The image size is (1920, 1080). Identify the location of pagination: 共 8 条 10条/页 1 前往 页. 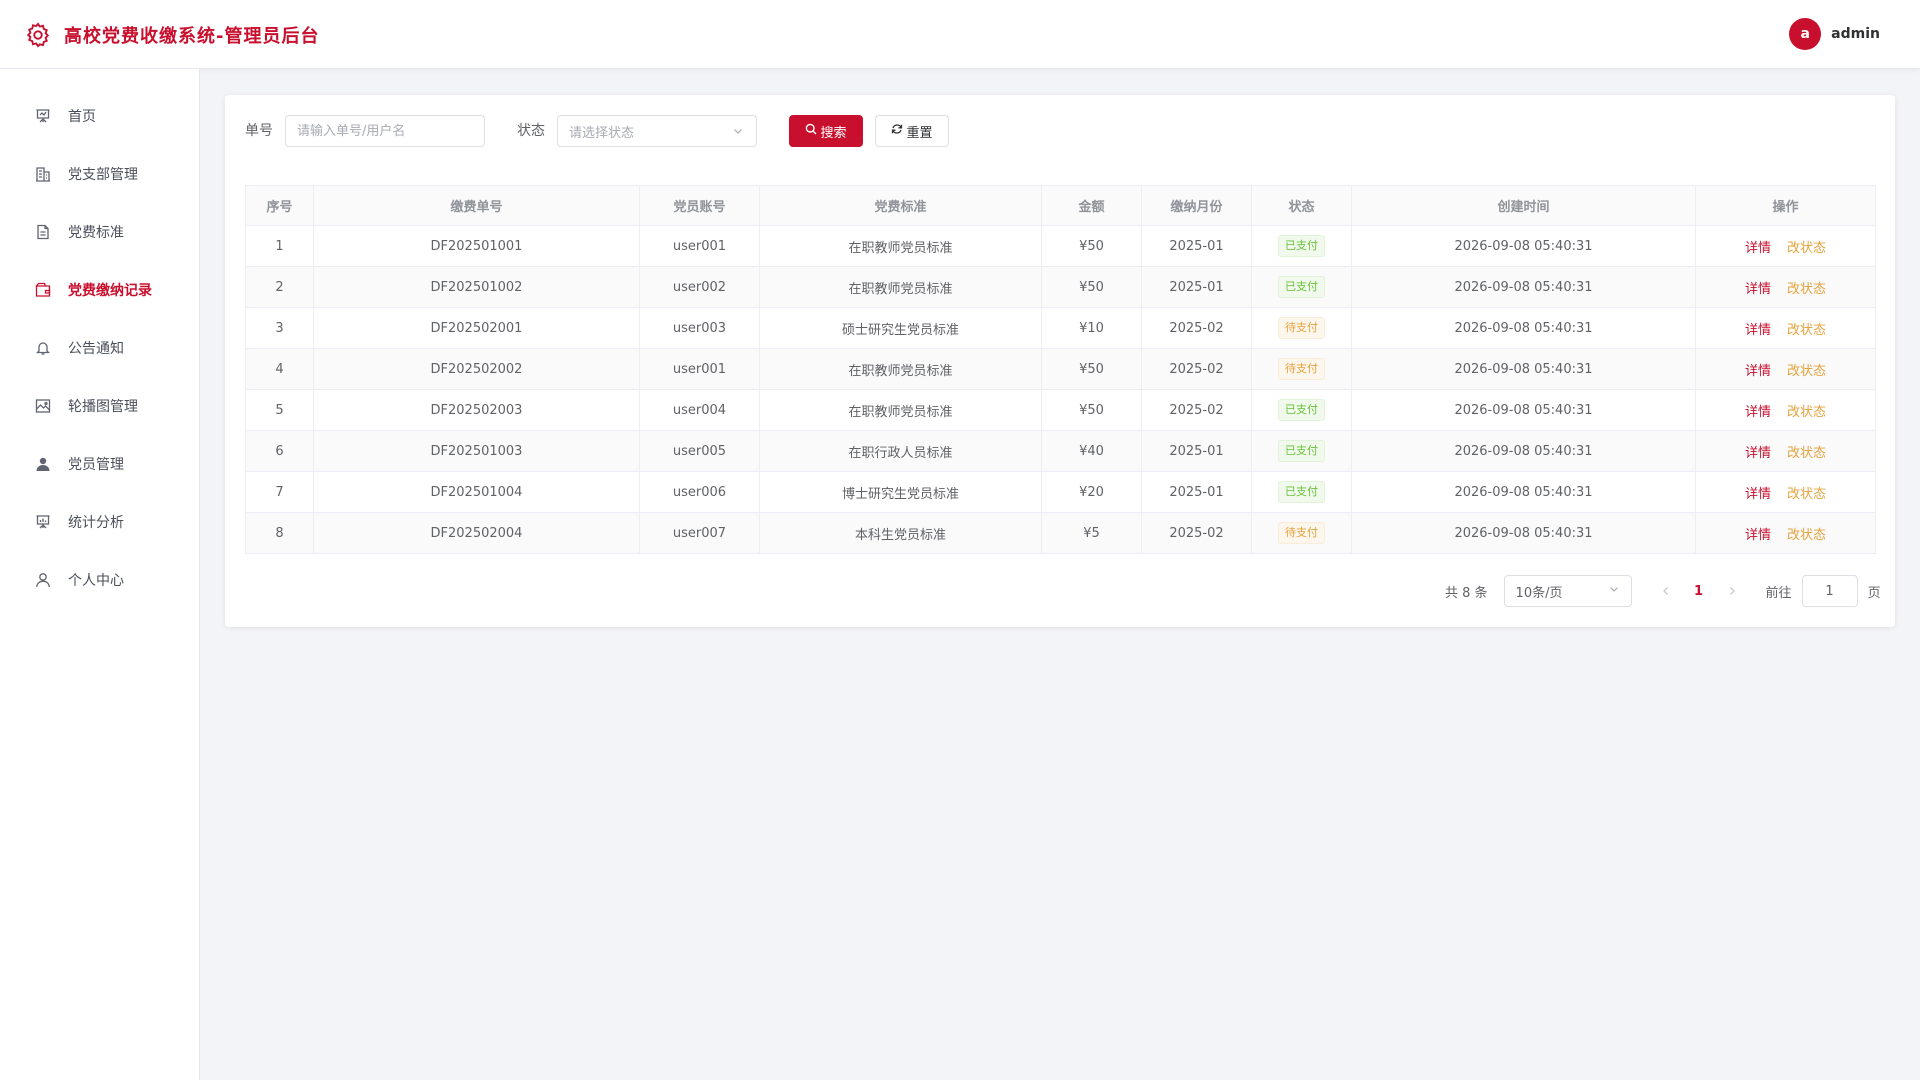
(1663, 591).